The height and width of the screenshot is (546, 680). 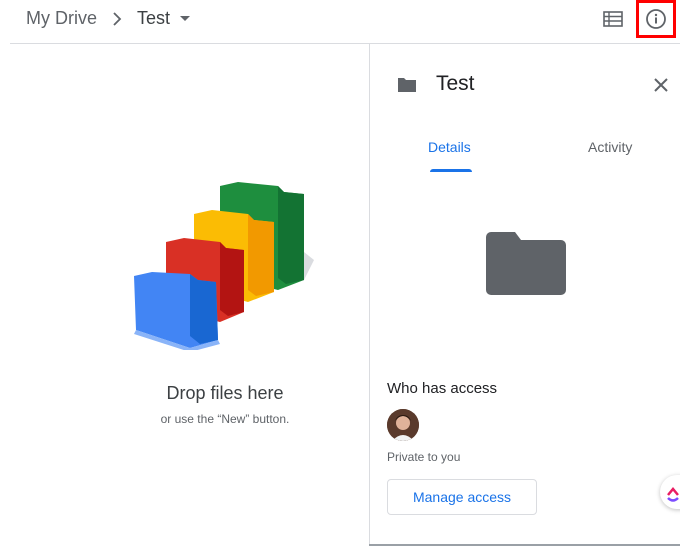 What do you see at coordinates (442, 388) in the screenshot?
I see `who-has-access-heading: Who has access` at bounding box center [442, 388].